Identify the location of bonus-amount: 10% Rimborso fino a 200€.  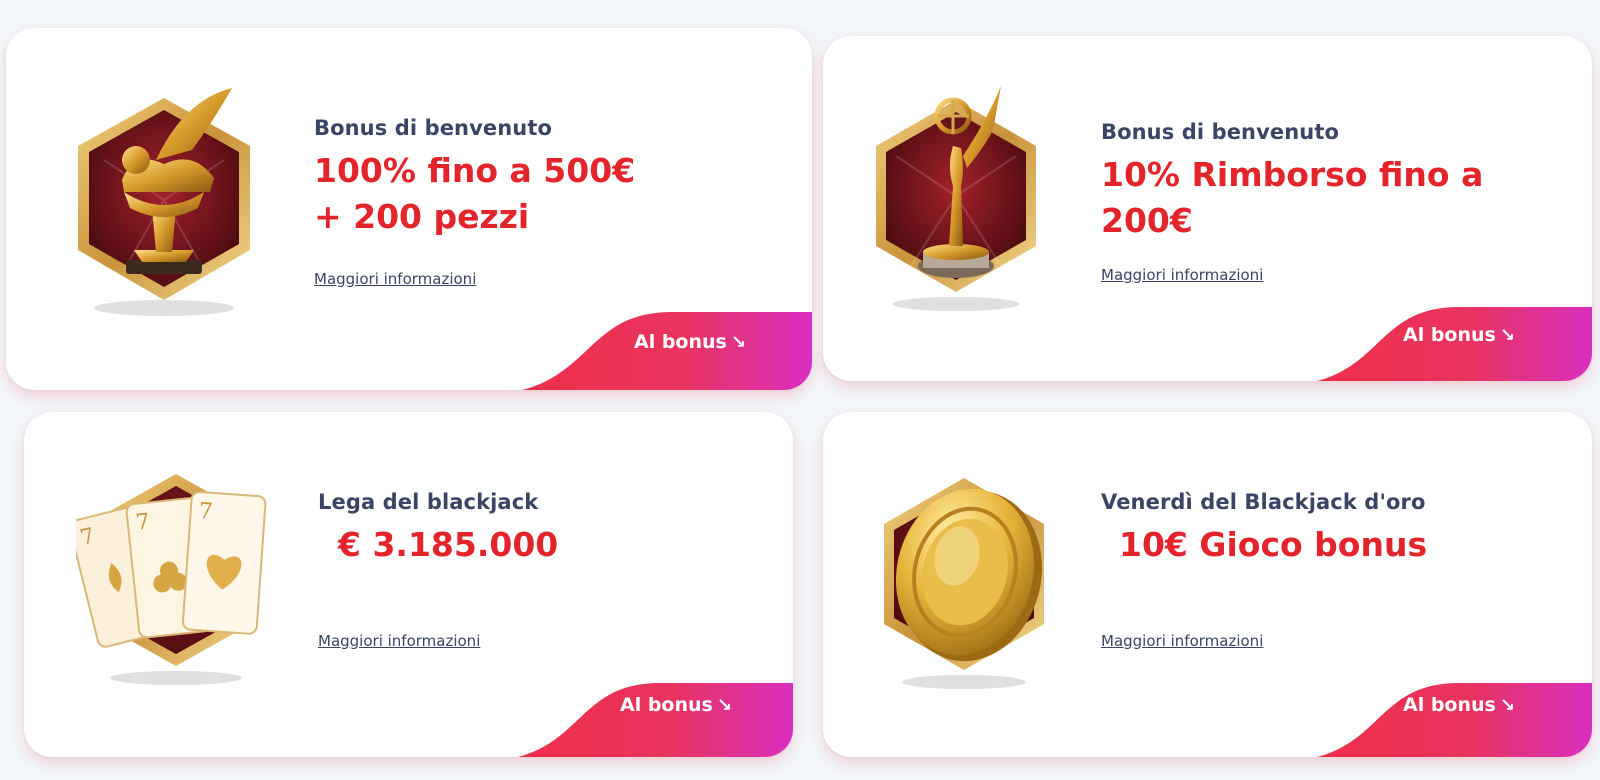
(1292, 198).